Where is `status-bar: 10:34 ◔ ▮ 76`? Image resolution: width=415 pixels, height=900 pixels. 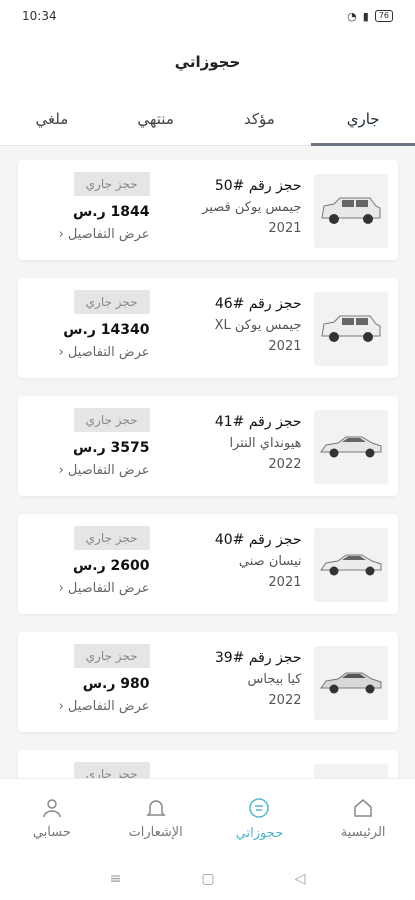 status-bar: 10:34 ◔ ▮ 76 is located at coordinates (207, 16).